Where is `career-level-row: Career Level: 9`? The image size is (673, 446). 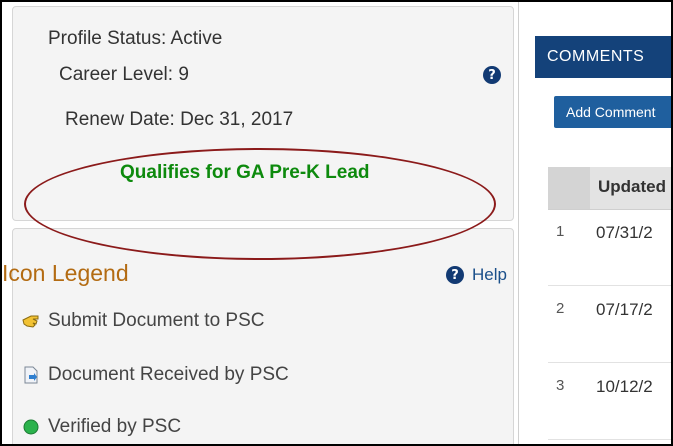 career-level-row: Career Level: 9 is located at coordinates (124, 75).